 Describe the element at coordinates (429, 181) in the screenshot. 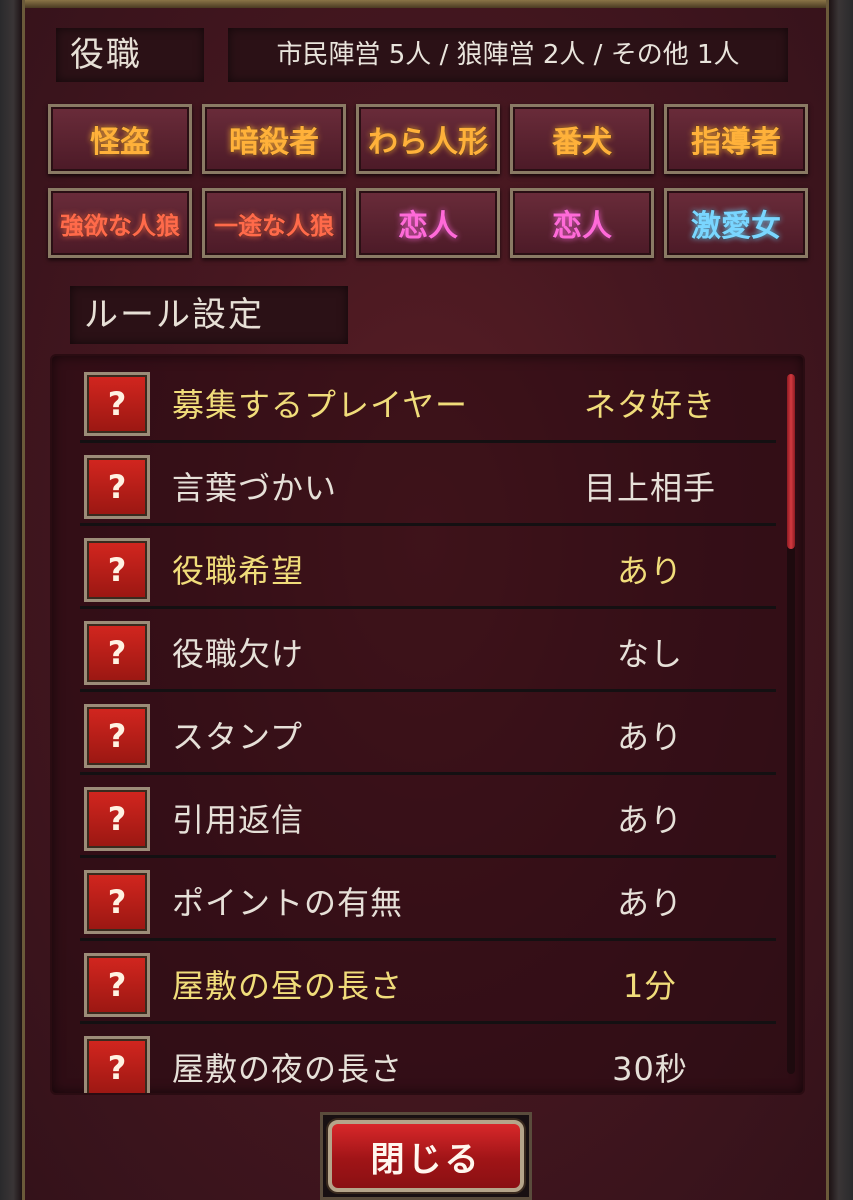

I see `role-grid: 怪盗 暗殺者 わら人形 番犬 指導者 強欲な人狼 一途な人狼 恋人 恋人 激愛女` at that location.